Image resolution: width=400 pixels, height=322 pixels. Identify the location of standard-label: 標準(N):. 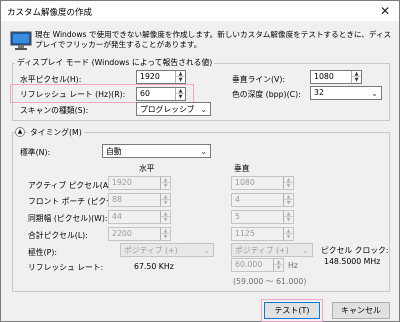
(35, 152).